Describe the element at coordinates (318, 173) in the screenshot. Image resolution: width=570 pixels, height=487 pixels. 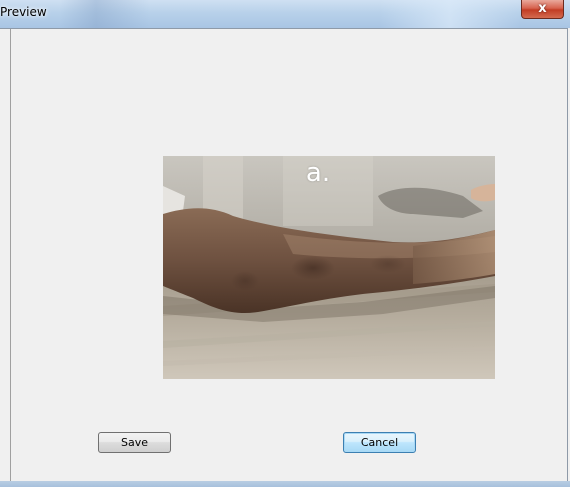
I see `image-caption: a.` at that location.